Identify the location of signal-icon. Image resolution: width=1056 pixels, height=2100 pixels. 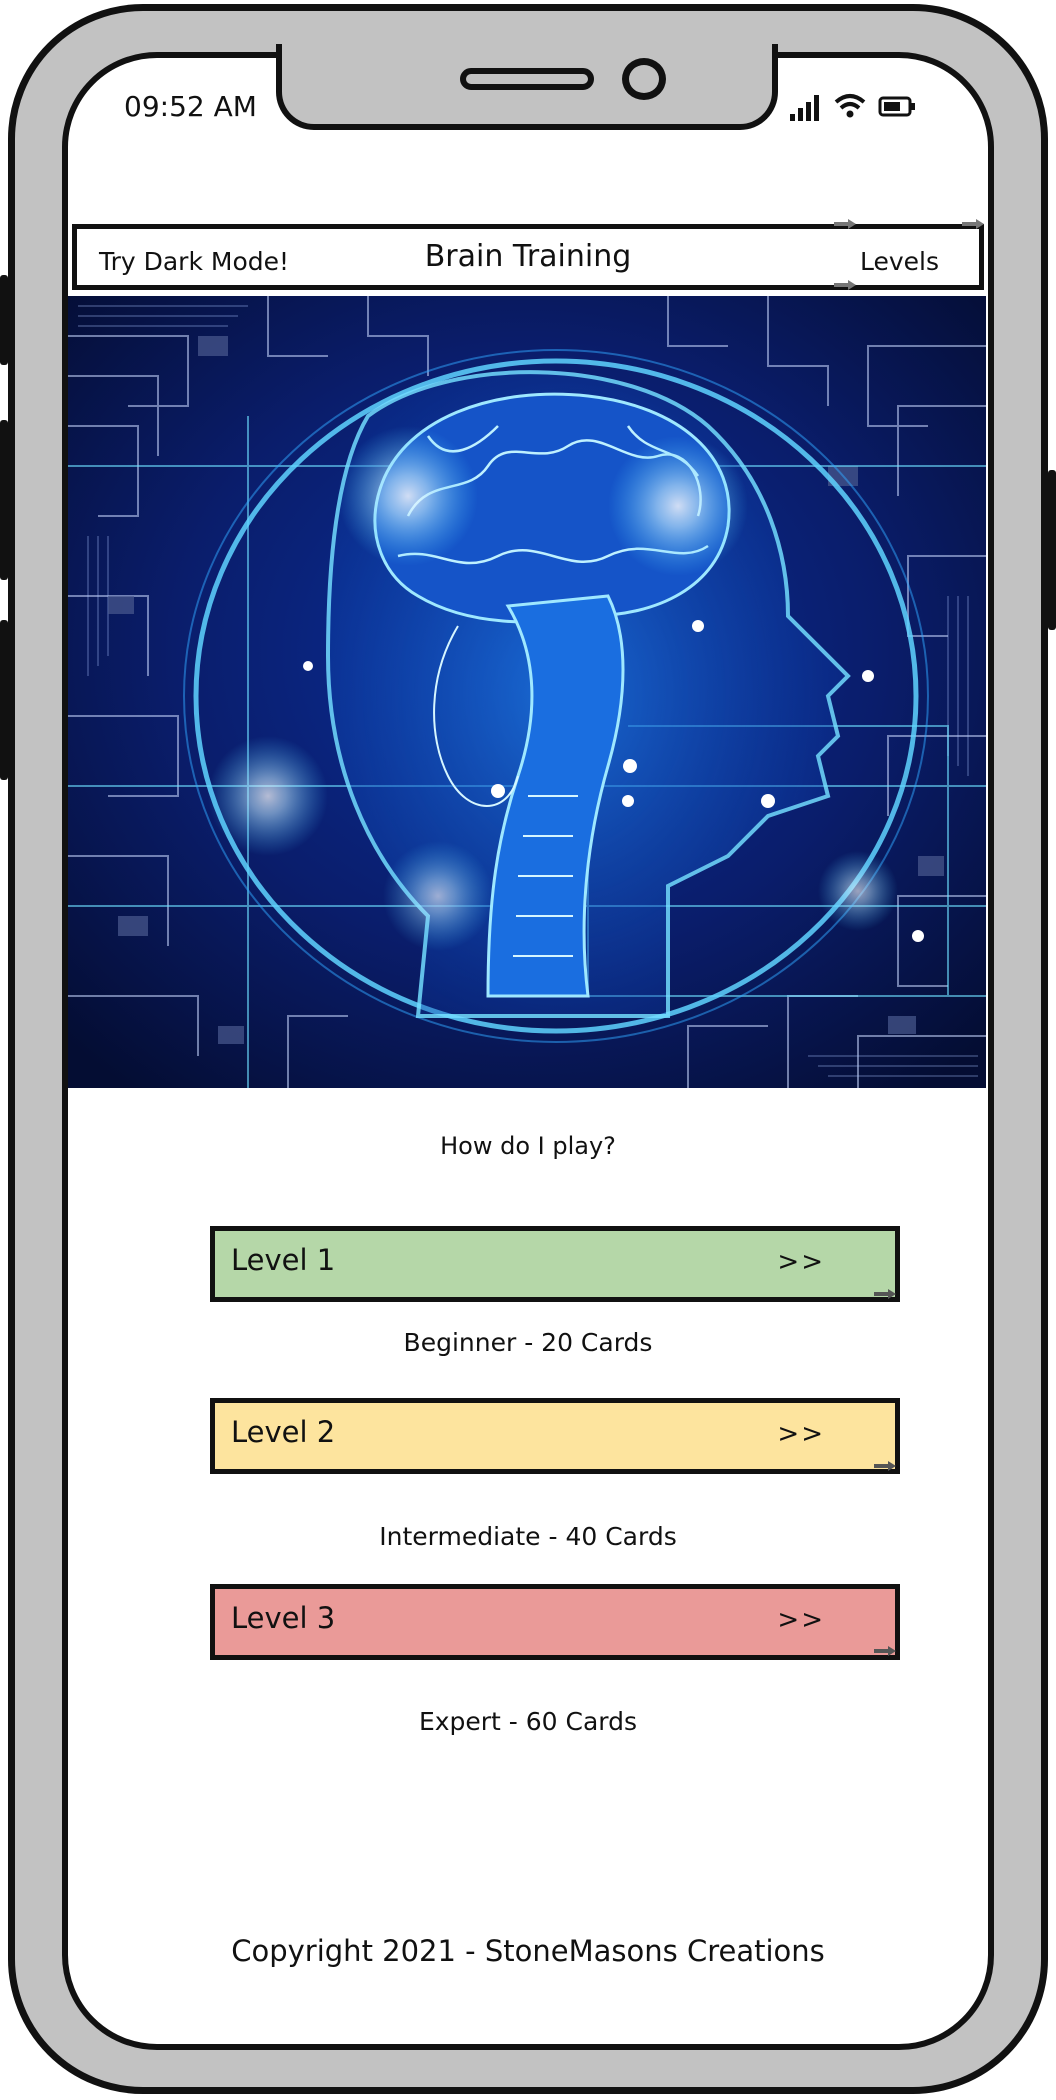
(852, 107).